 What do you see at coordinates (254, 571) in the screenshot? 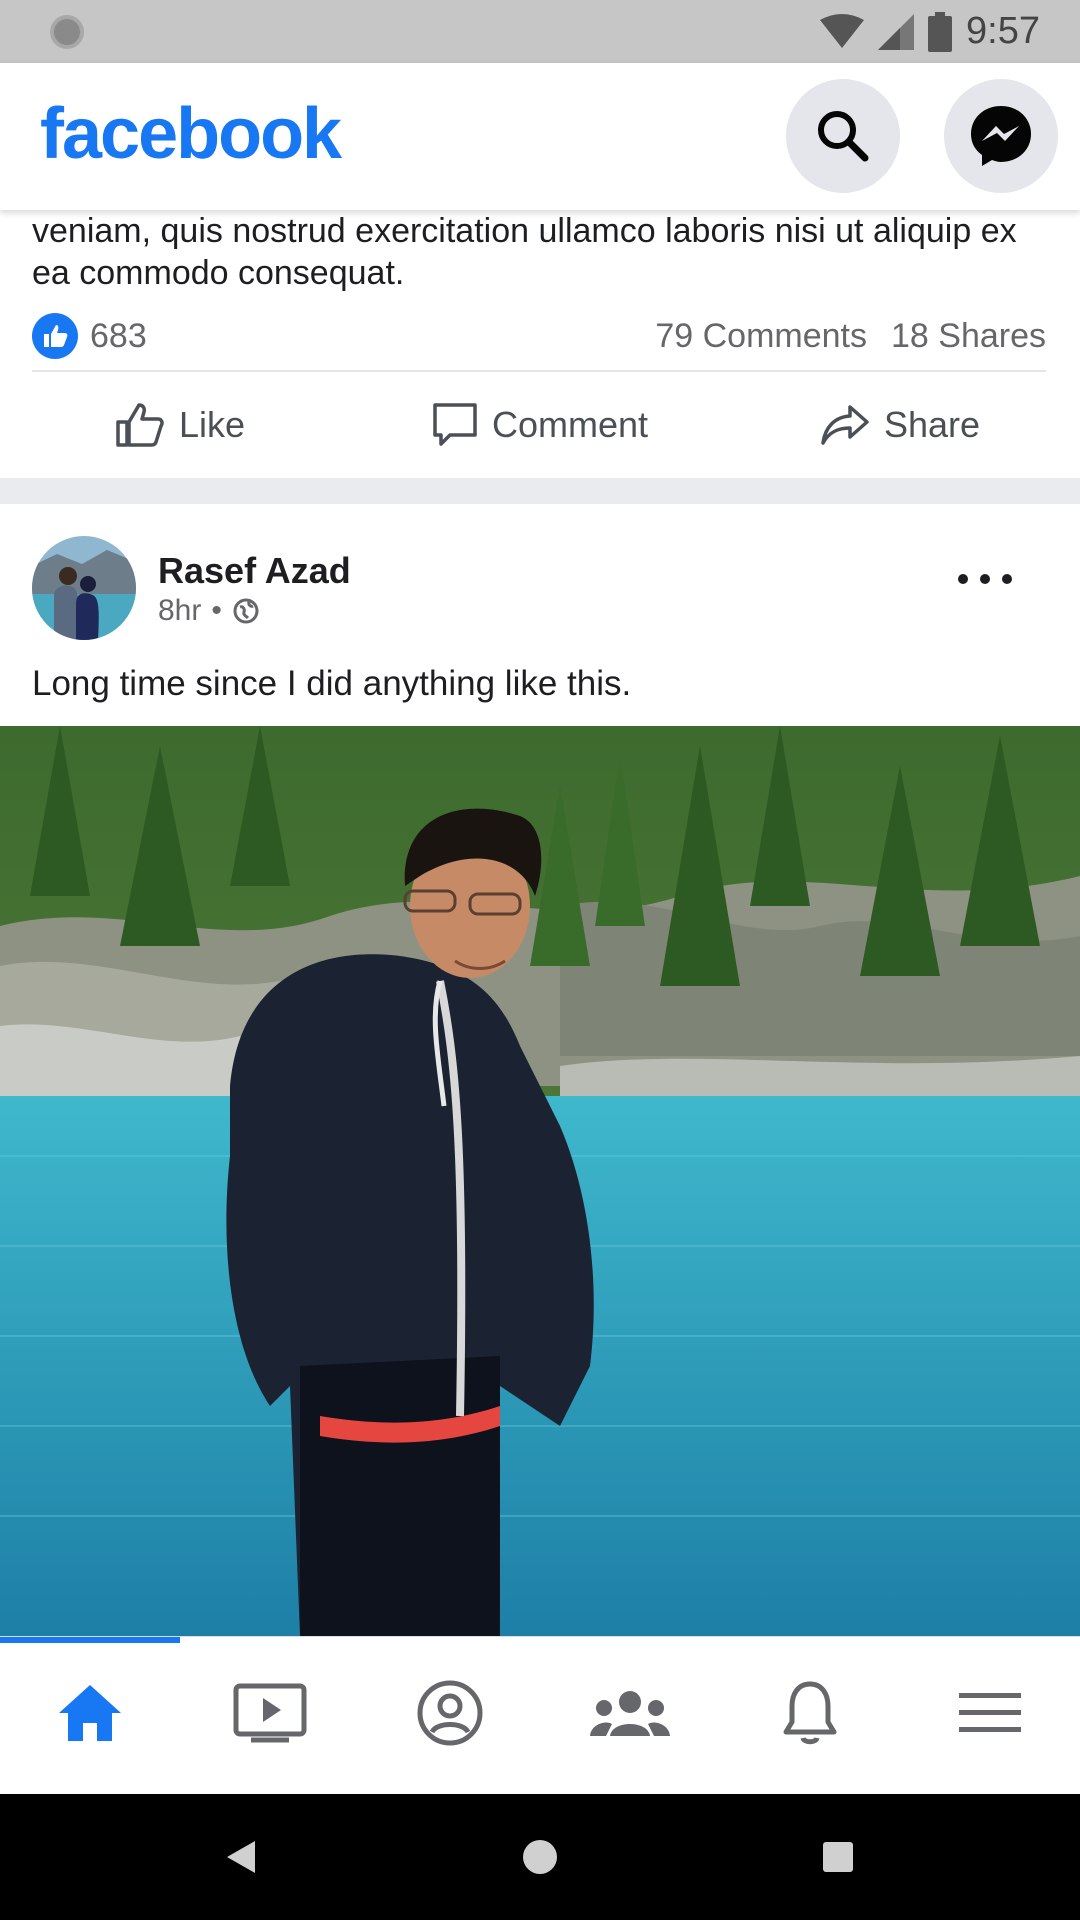
I see `post-author: Rasef Azad` at bounding box center [254, 571].